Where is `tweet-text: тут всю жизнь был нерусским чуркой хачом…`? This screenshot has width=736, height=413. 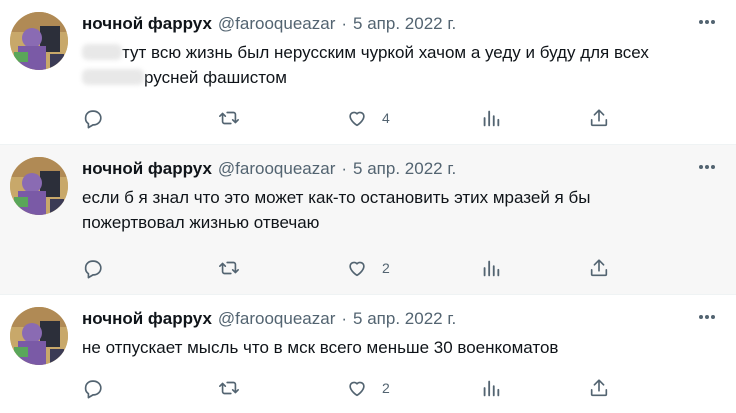 tweet-text: тут всю жизнь был нерусским чуркой хачом… is located at coordinates (401, 65).